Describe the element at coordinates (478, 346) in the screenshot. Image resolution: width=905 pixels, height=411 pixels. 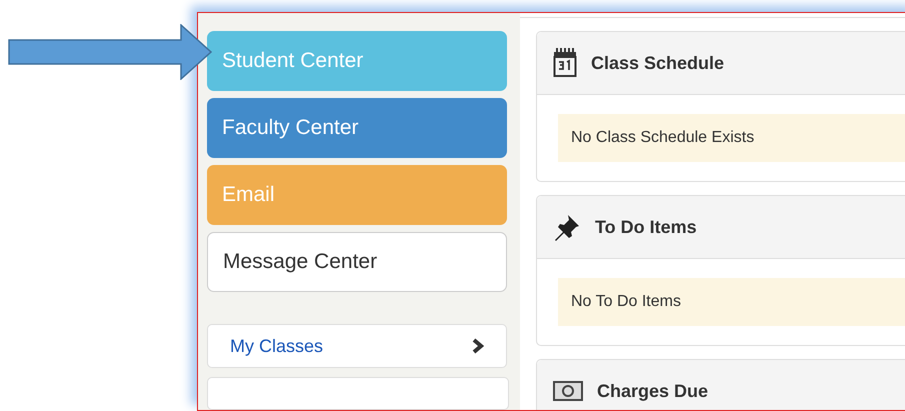
I see `chevron-right-icon` at that location.